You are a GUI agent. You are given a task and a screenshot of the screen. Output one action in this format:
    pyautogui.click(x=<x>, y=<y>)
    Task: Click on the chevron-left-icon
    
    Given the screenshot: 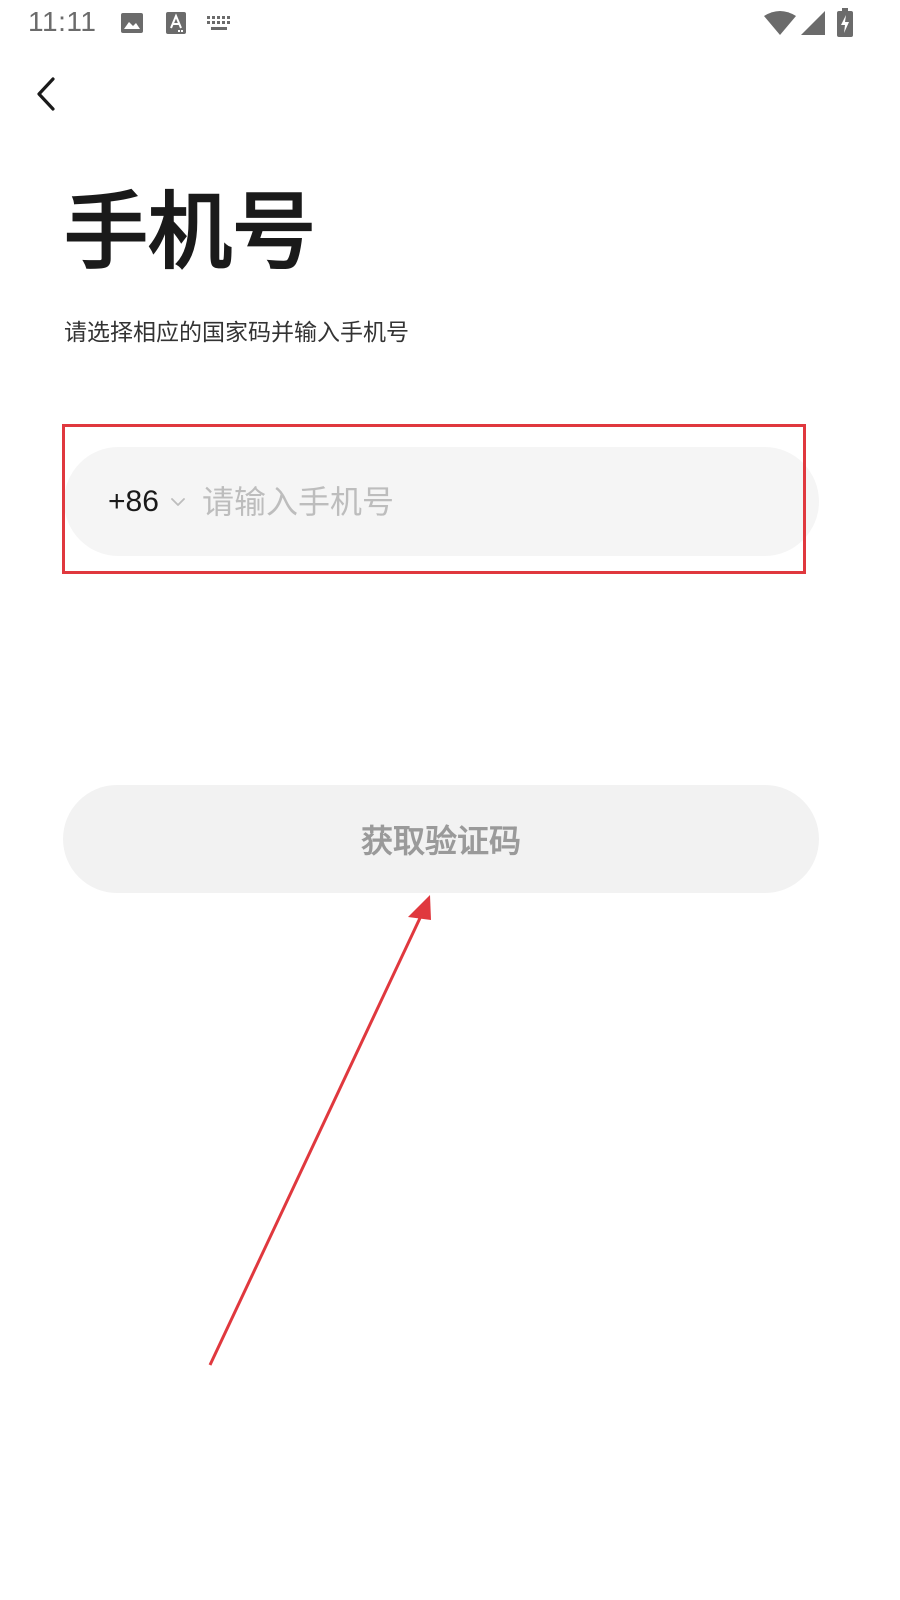 What is the action you would take?
    pyautogui.click(x=46, y=96)
    